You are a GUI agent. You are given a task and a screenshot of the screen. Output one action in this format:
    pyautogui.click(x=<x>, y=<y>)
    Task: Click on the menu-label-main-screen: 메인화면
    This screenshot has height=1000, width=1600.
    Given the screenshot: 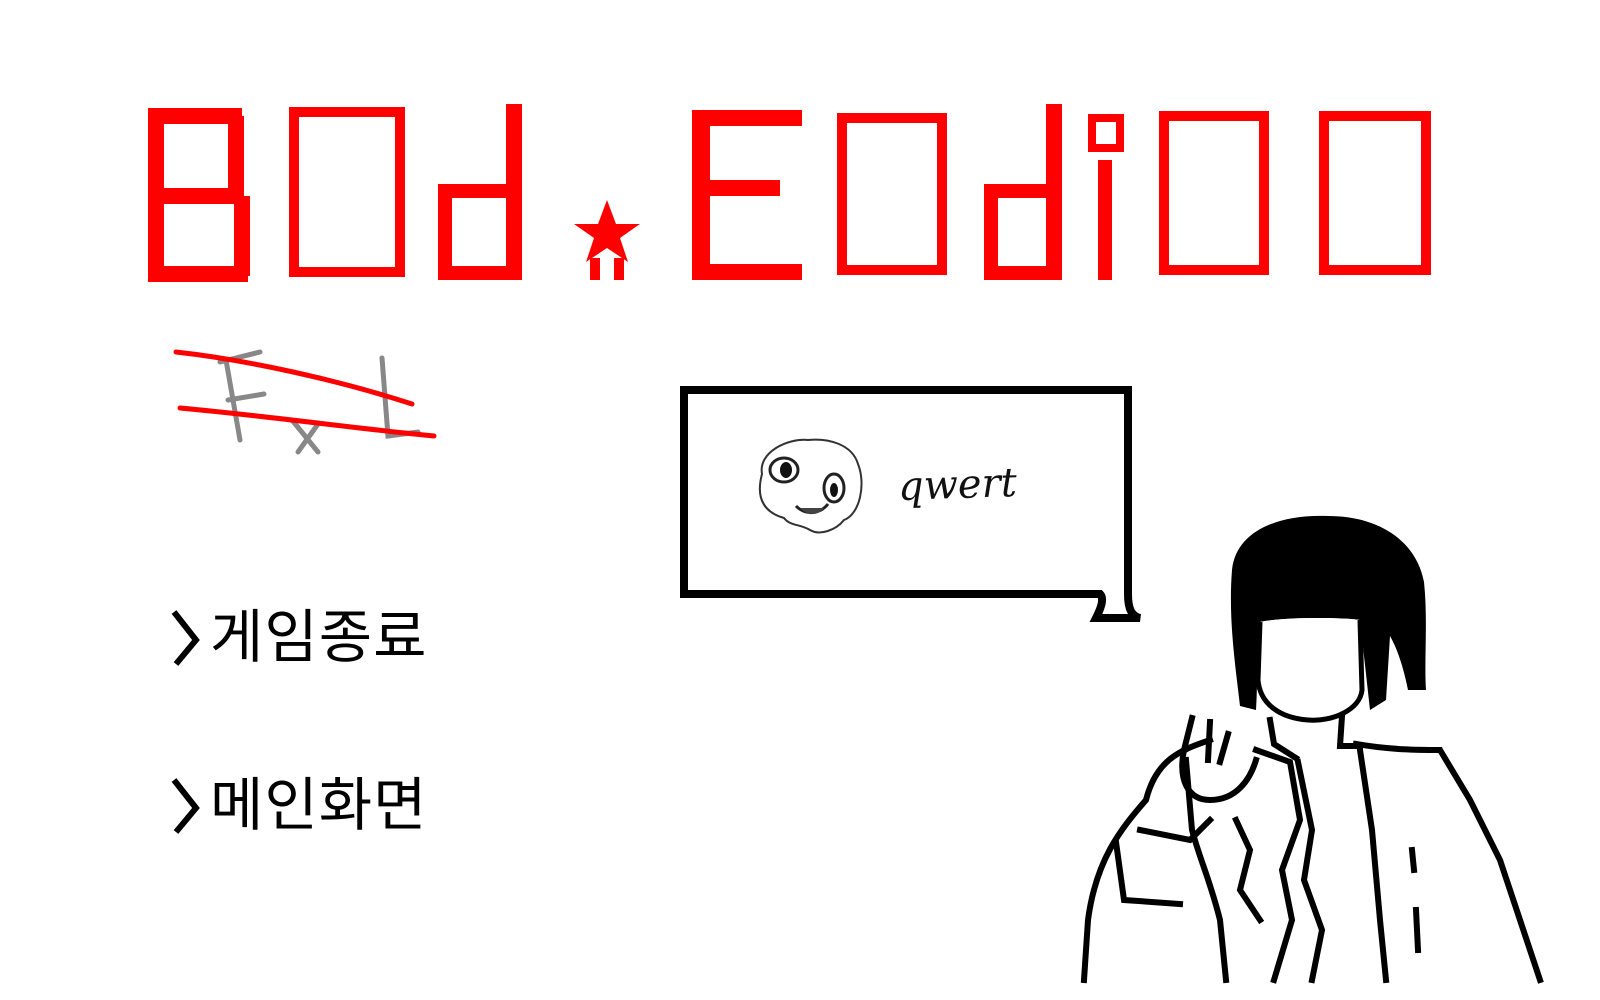 What is the action you would take?
    pyautogui.click(x=319, y=805)
    